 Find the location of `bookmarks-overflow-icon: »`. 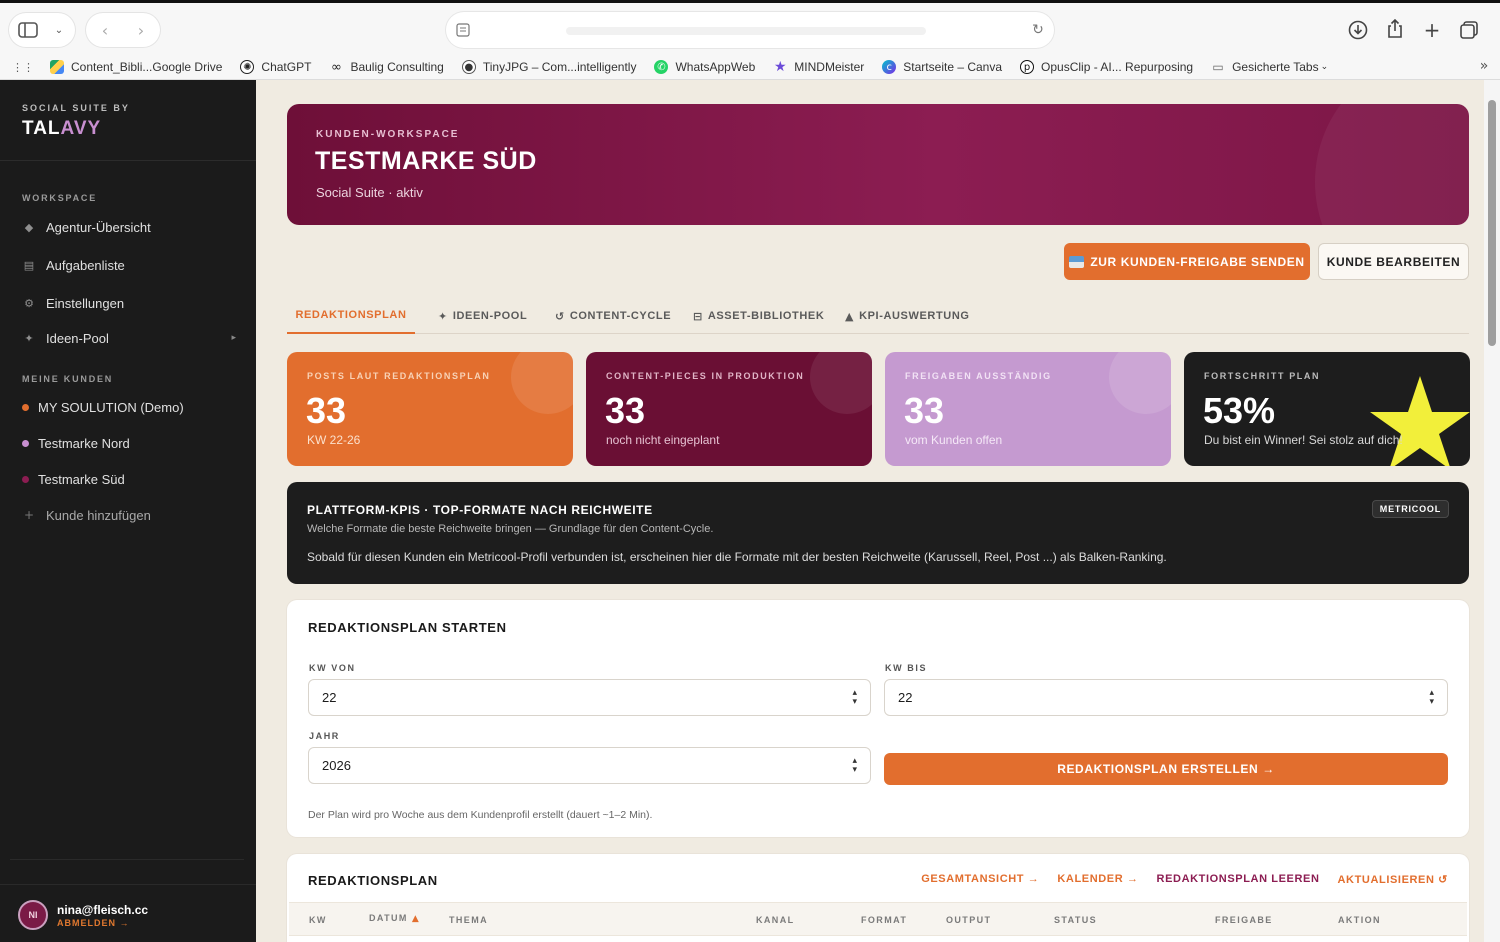

bookmarks-overflow-icon: » is located at coordinates (1484, 66).